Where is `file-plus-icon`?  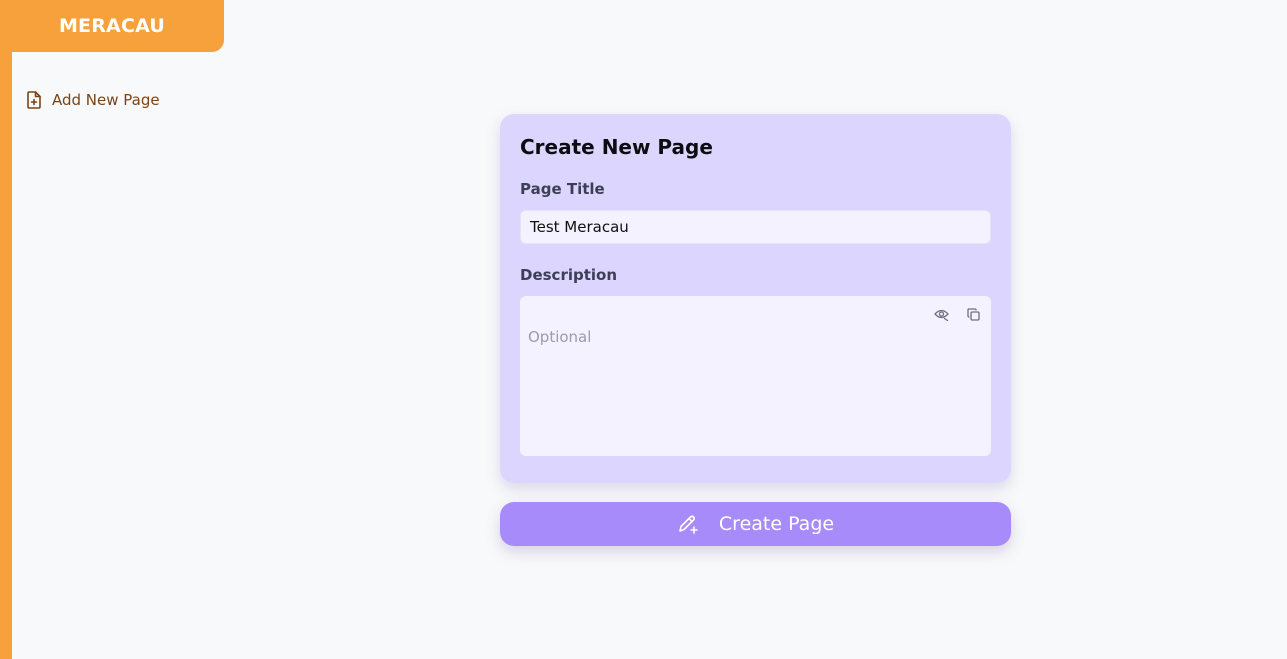 file-plus-icon is located at coordinates (34, 100).